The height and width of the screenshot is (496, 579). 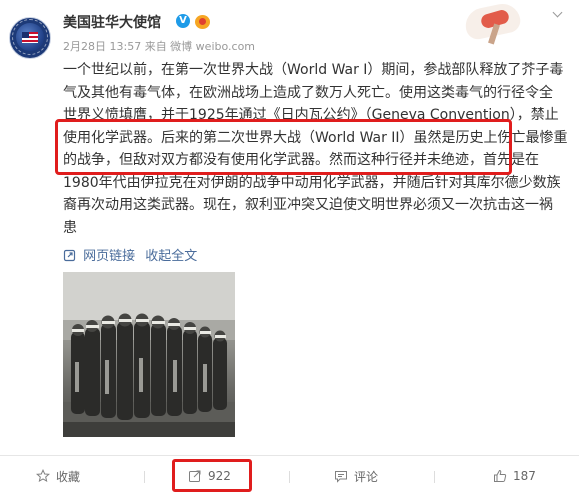 I want to click on post-meta: 2月28日 13:57 来自 微博 weibo.com, so click(x=159, y=46).